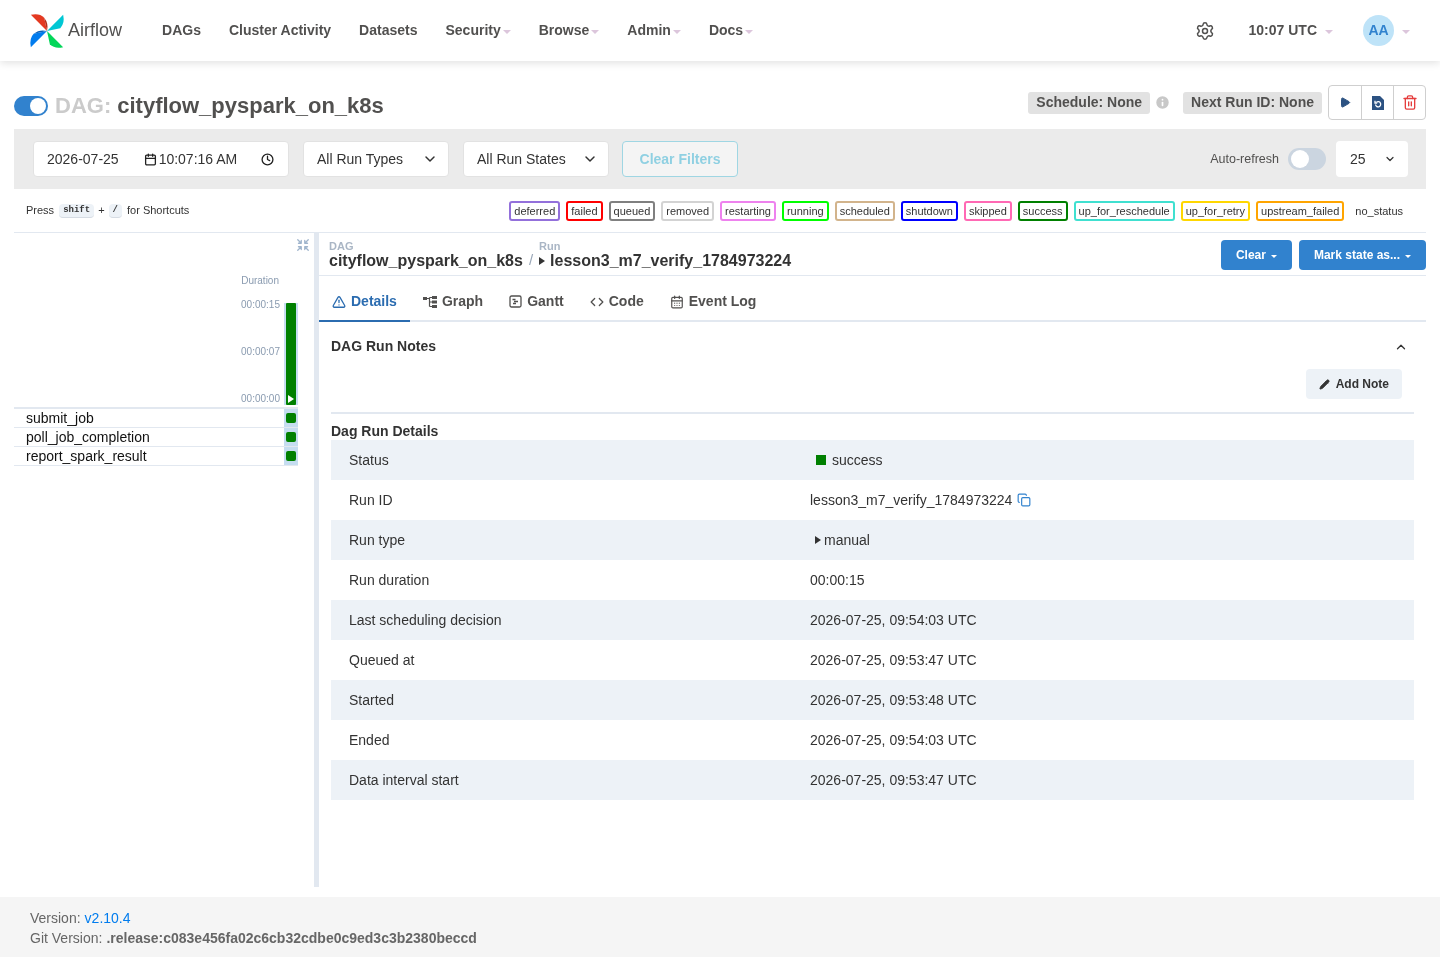  What do you see at coordinates (339, 301) in the screenshot?
I see `warning-icon` at bounding box center [339, 301].